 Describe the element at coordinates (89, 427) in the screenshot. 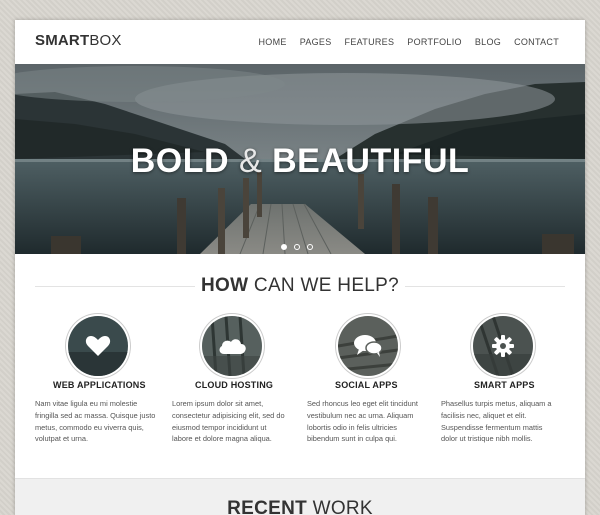

I see `service-text-line: metus, commodo eu viverra quis,` at that location.